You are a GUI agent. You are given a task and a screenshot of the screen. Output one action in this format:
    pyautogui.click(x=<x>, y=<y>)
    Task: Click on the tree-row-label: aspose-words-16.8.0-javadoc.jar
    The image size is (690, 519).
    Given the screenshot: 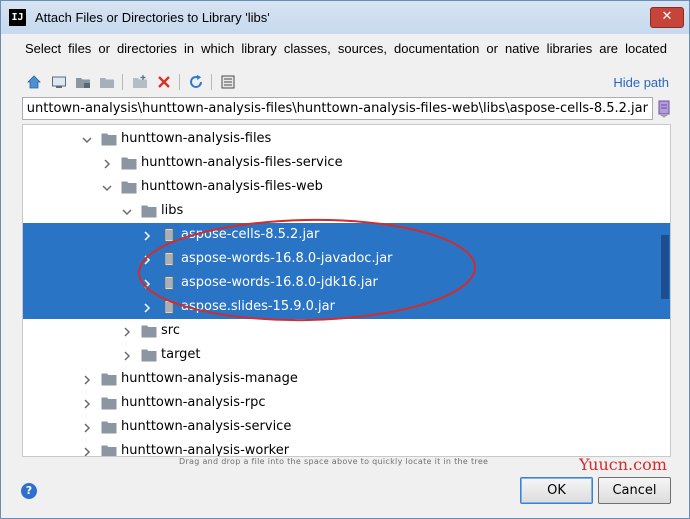 What is the action you would take?
    pyautogui.click(x=287, y=258)
    